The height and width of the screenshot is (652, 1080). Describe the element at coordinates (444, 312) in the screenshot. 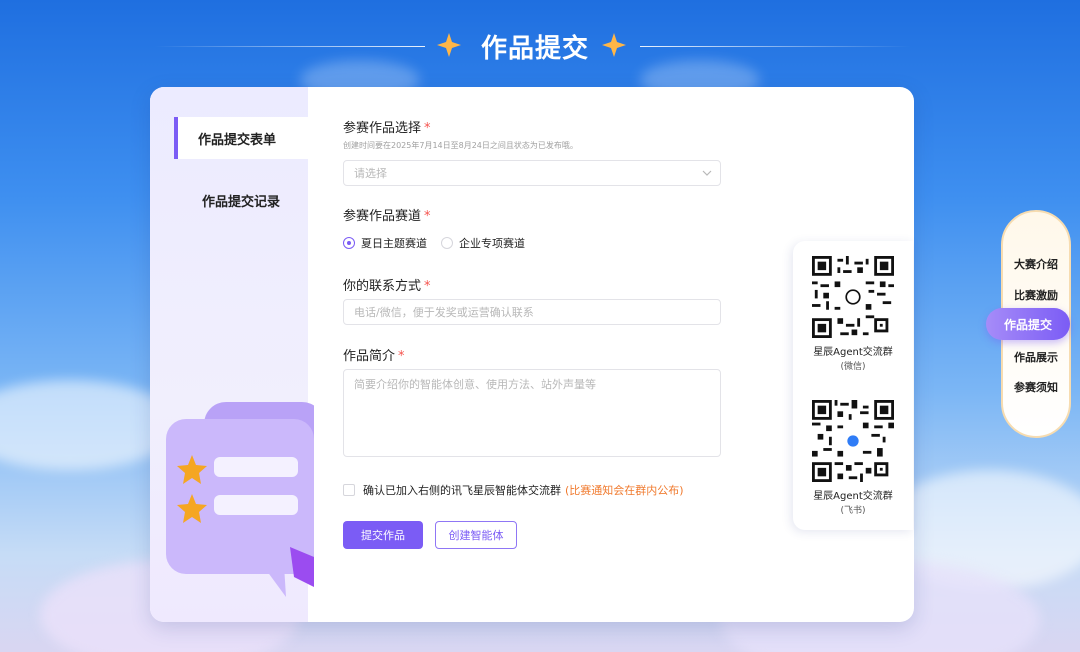

I see `contact-placeholder: 电话/微信，便于发奖或运营确认联系` at that location.